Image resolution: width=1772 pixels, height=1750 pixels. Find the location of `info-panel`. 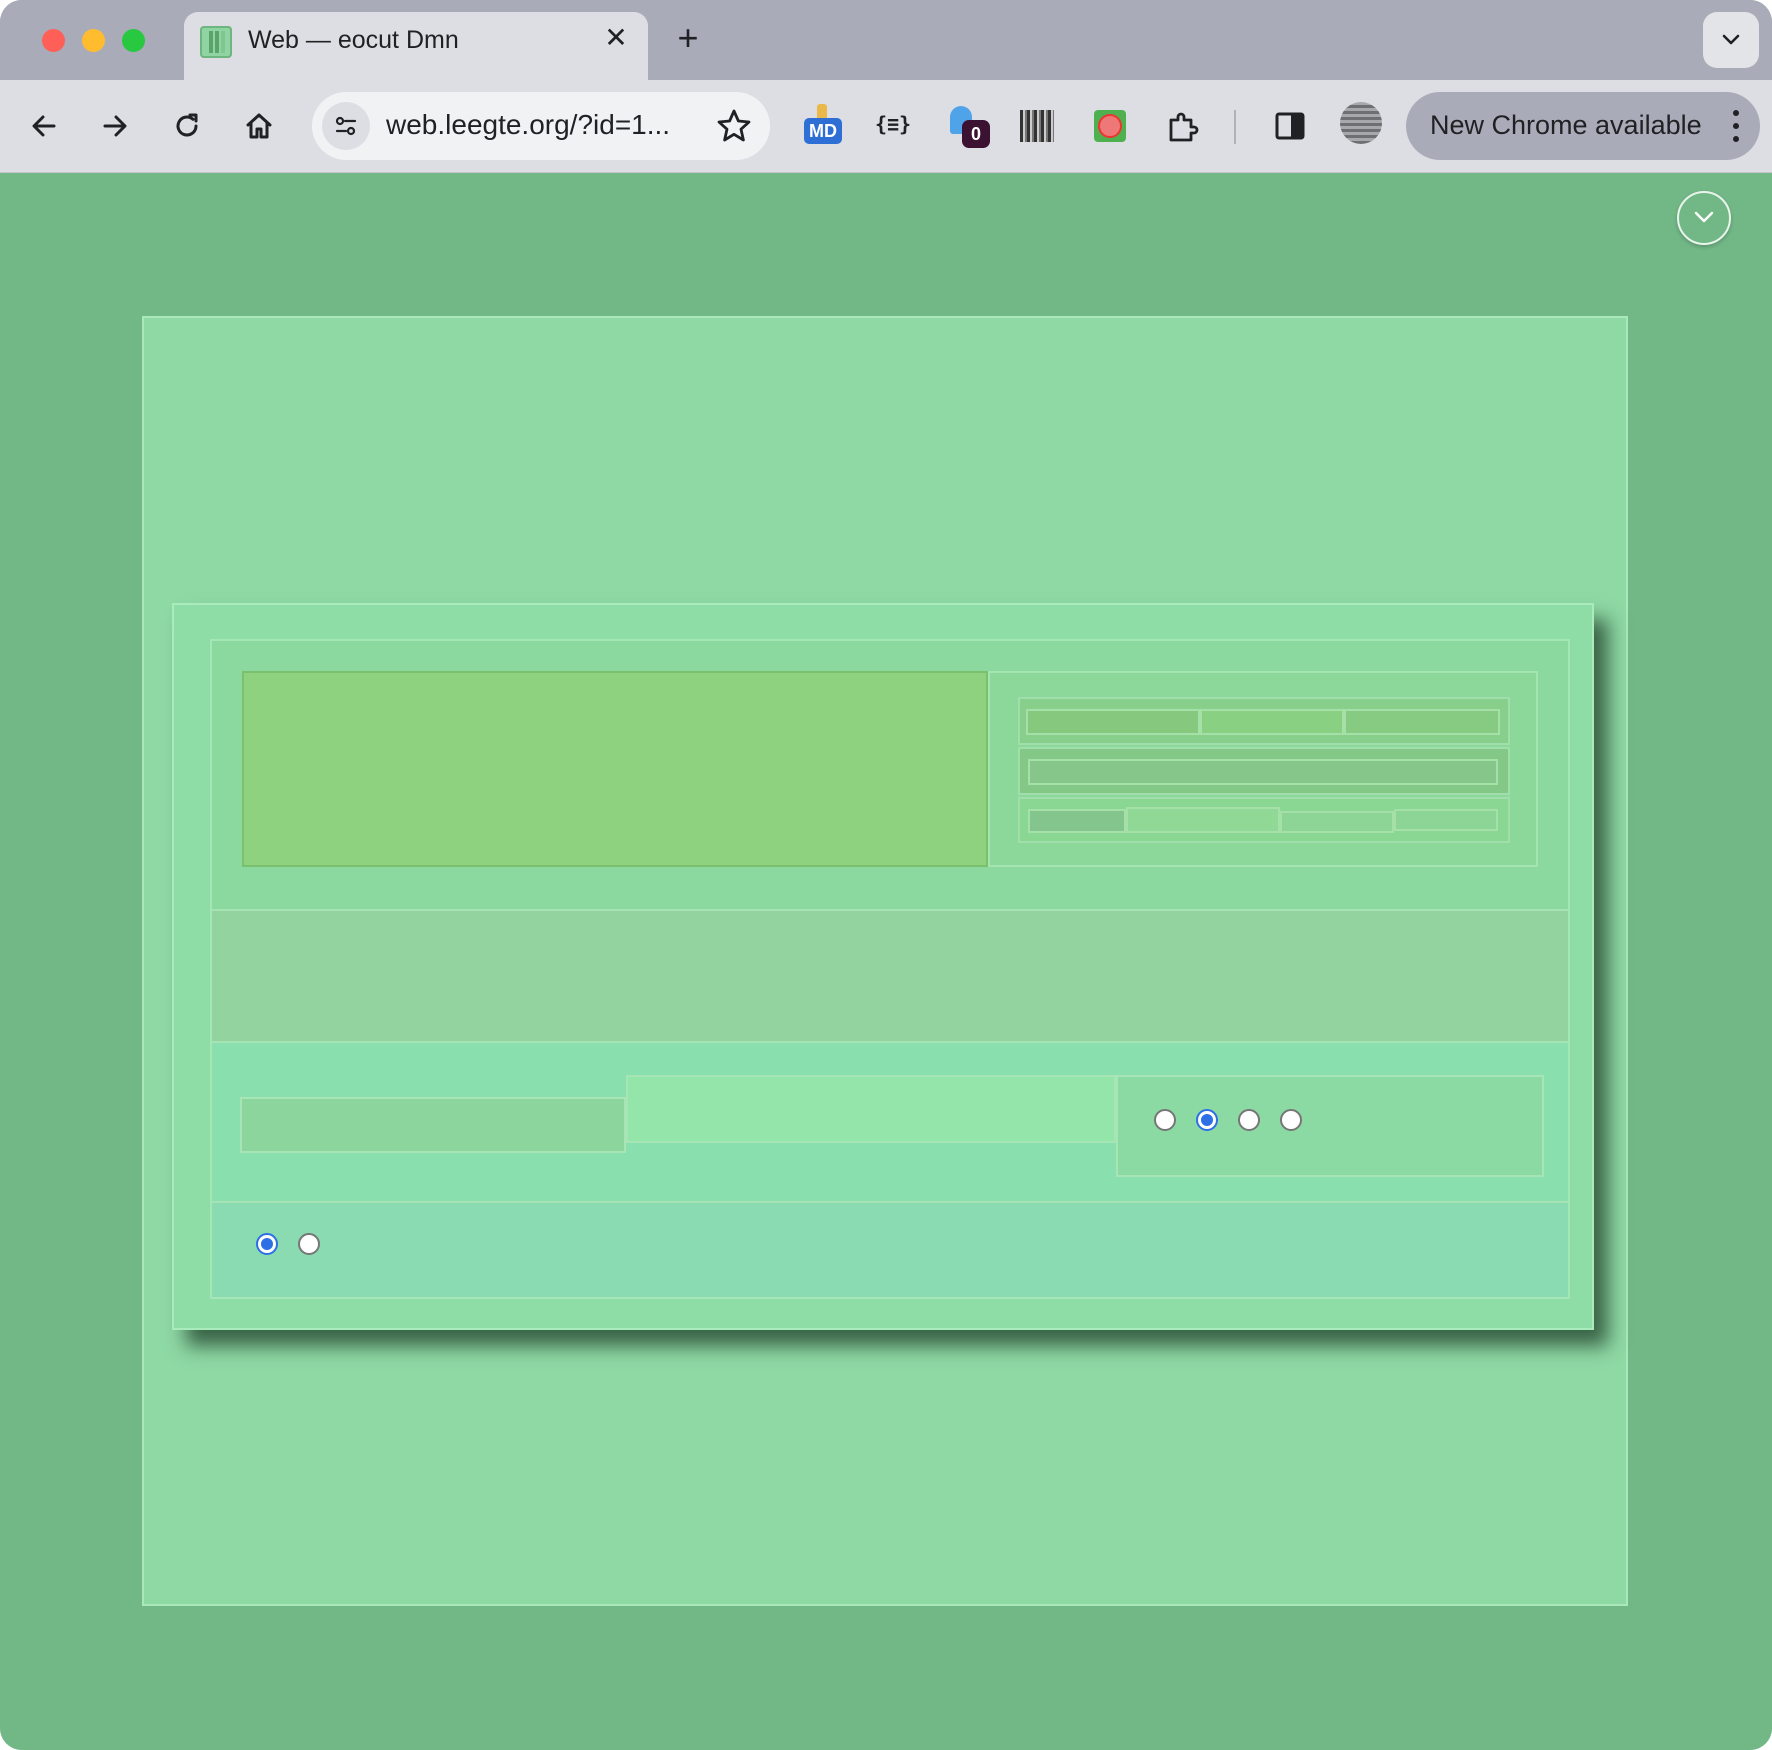

info-panel is located at coordinates (1263, 769).